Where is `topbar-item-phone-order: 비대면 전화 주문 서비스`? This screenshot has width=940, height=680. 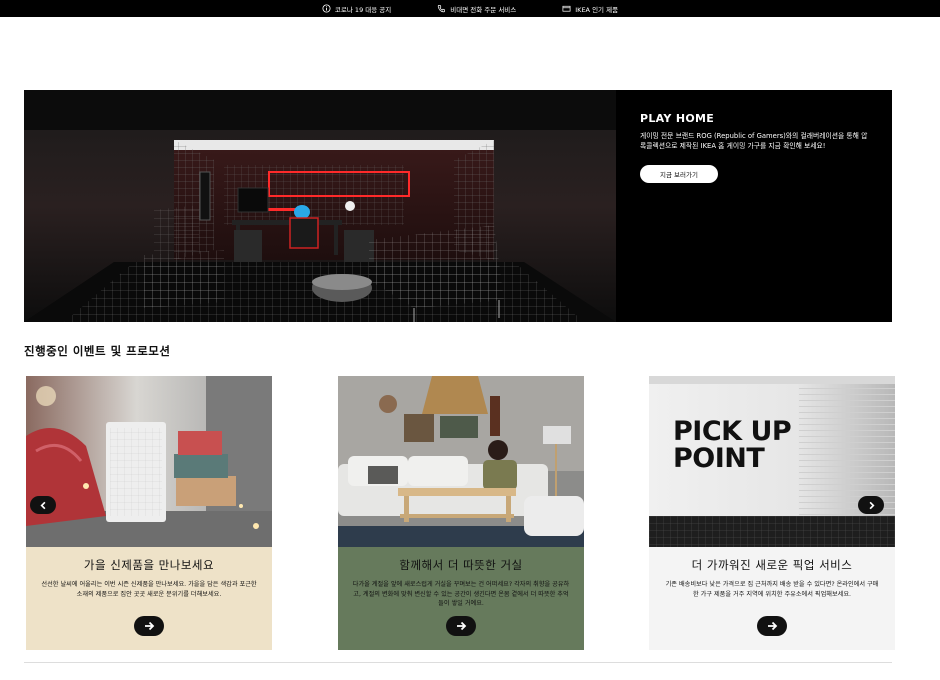
topbar-item-phone-order: 비대면 전화 주문 서비스 is located at coordinates (476, 9).